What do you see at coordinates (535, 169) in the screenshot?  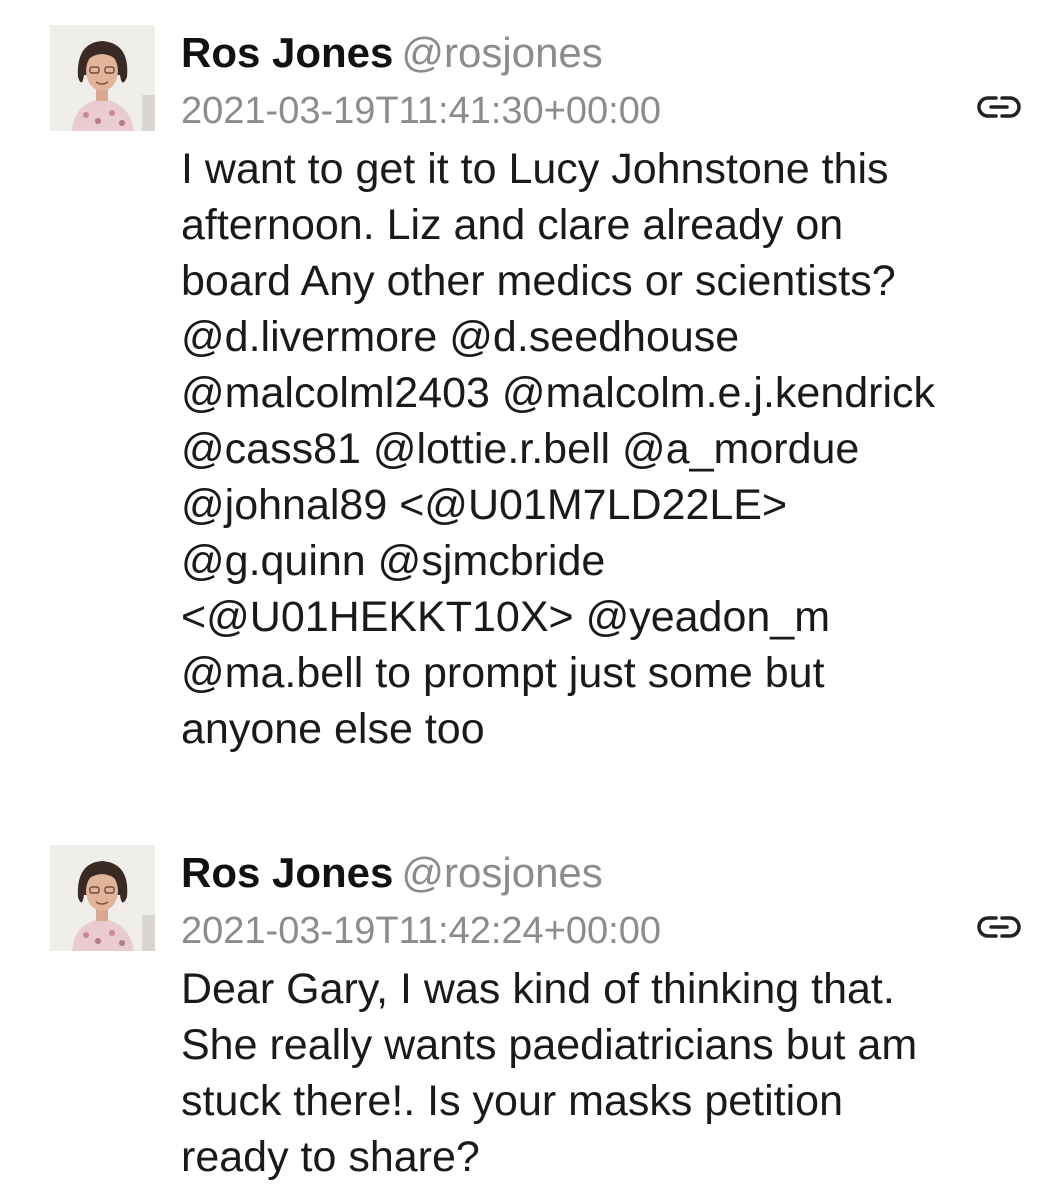 I see `message-line: I want to get it to Lucy Johnstone this` at bounding box center [535, 169].